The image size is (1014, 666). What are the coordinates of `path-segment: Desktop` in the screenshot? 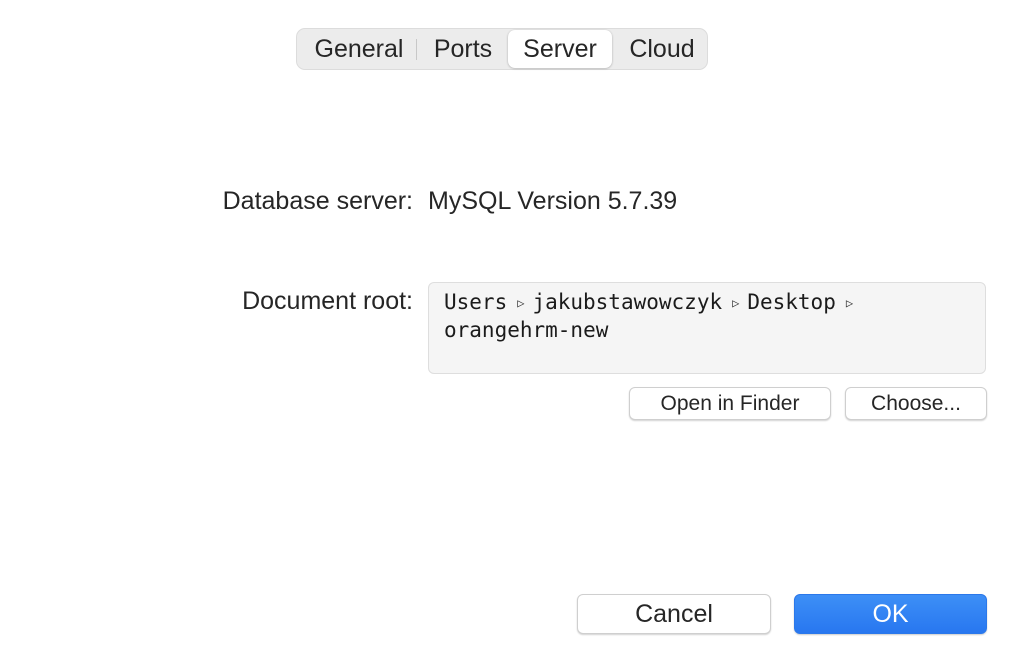 It's located at (791, 302).